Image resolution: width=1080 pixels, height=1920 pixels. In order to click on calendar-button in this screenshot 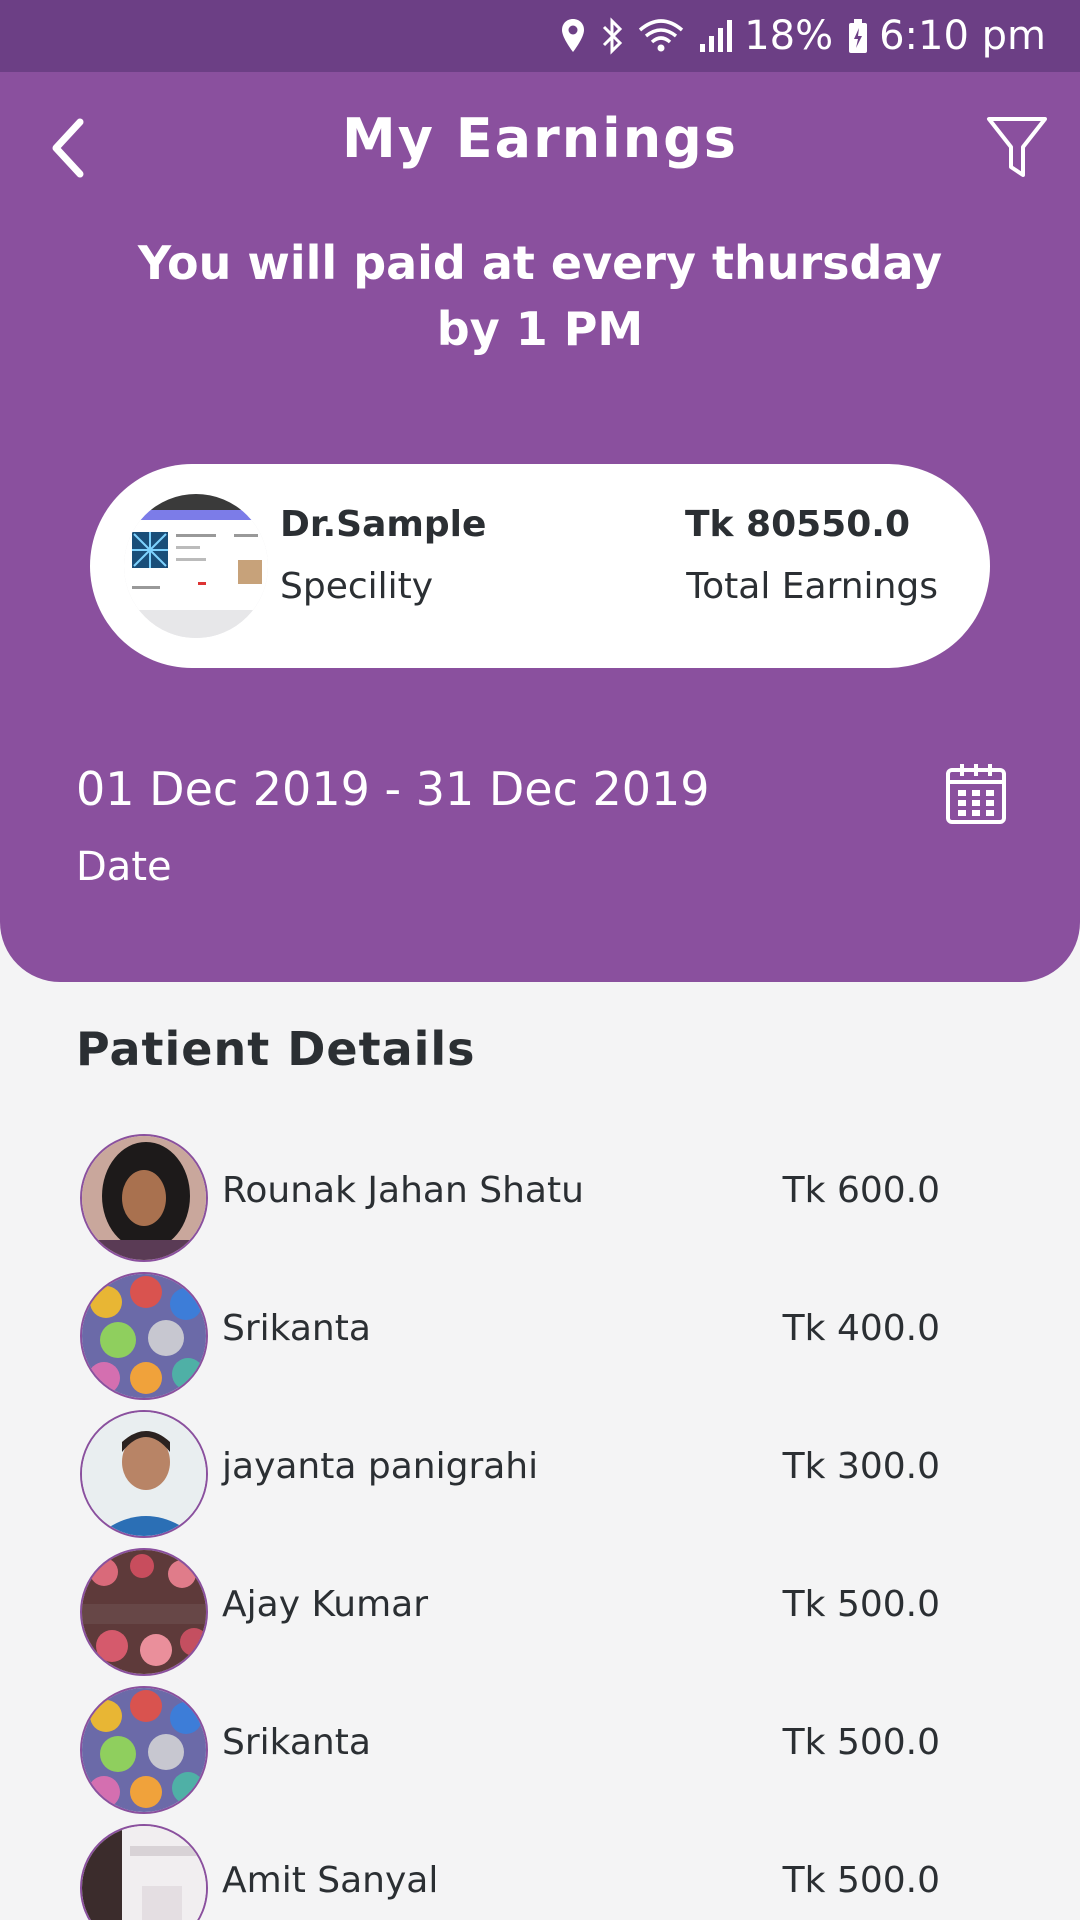, I will do `click(976, 794)`.